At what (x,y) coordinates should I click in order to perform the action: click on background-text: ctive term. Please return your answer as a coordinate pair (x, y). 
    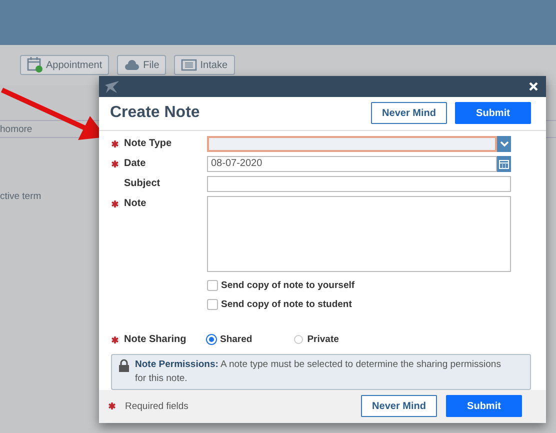
    Looking at the image, I should click on (21, 196).